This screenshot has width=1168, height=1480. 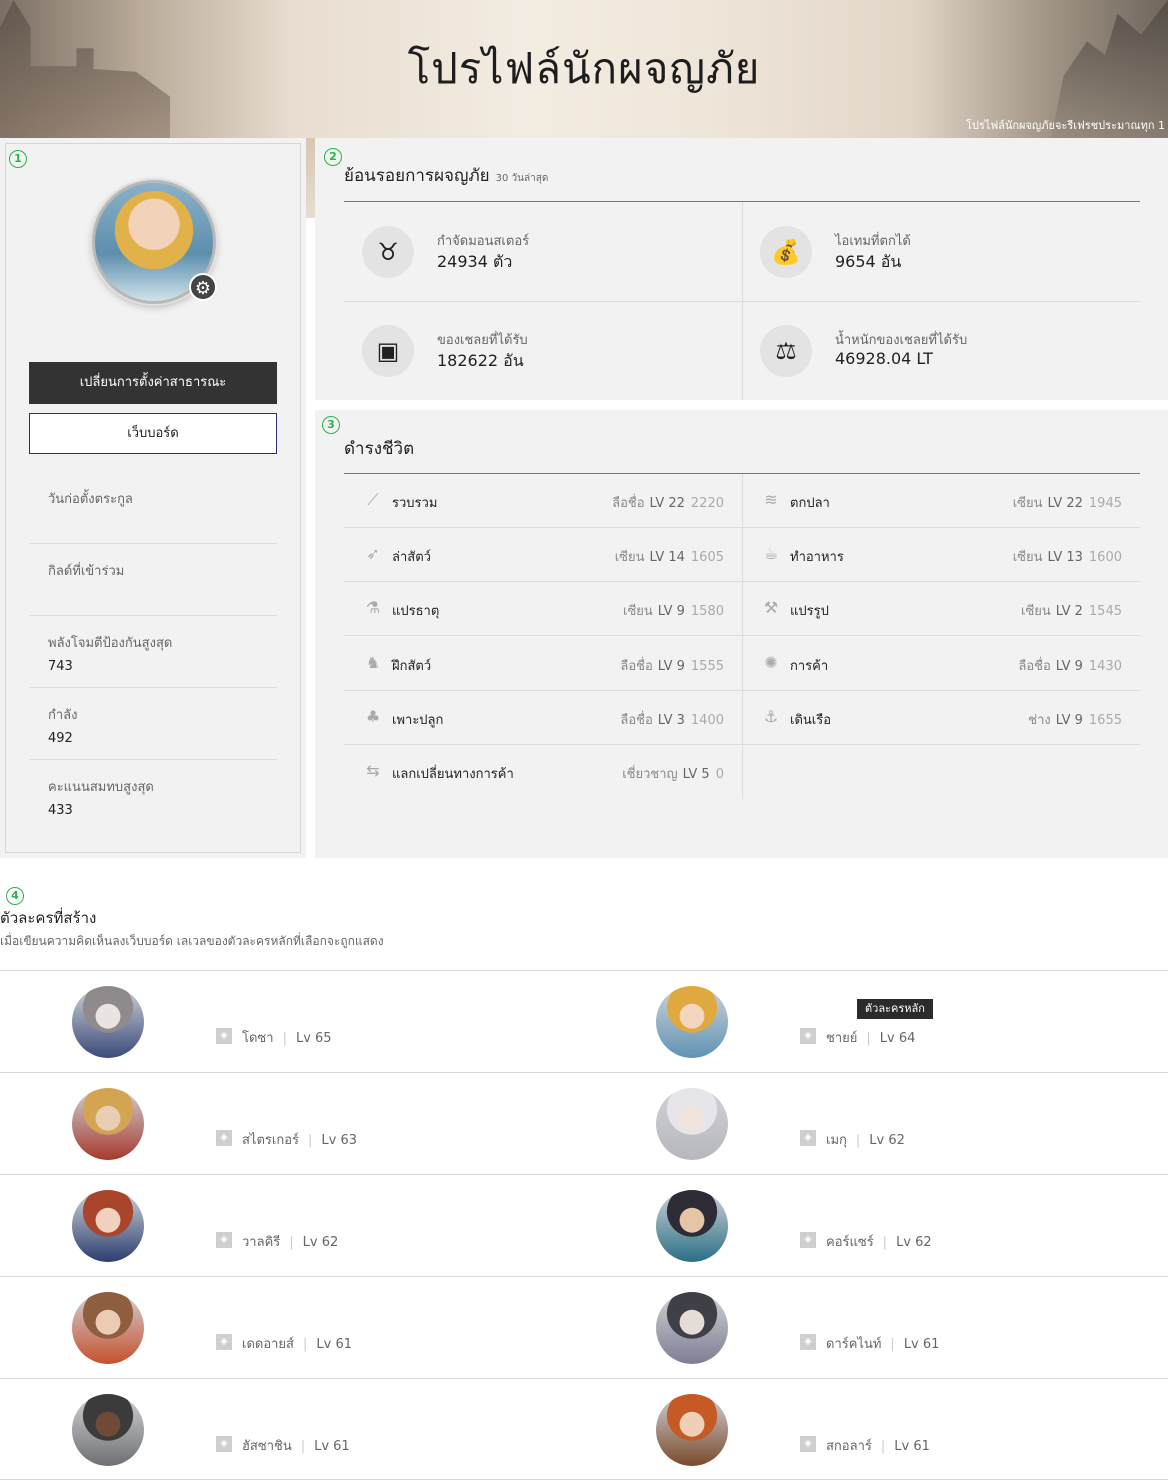 What do you see at coordinates (153, 433) in the screenshot?
I see `webboard-button: เว็บบอร์ด` at bounding box center [153, 433].